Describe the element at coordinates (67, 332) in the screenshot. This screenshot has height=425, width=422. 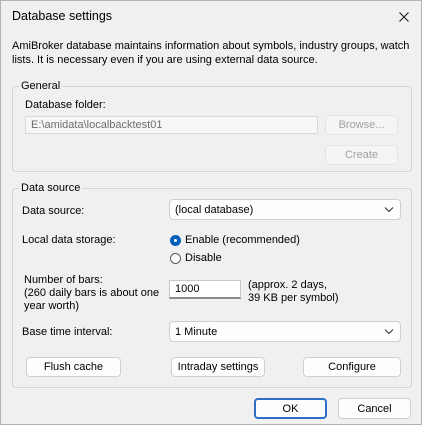
I see `base-time-interval-label: Base time interval:` at that location.